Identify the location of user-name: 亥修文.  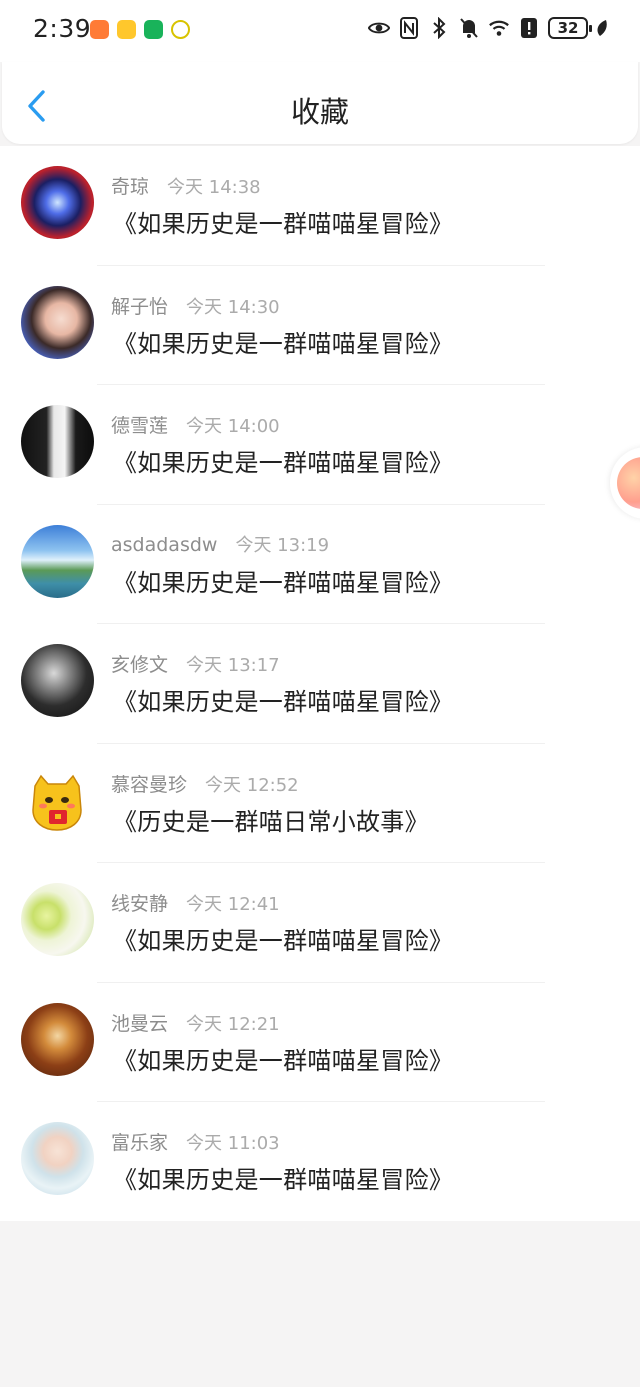
(140, 665).